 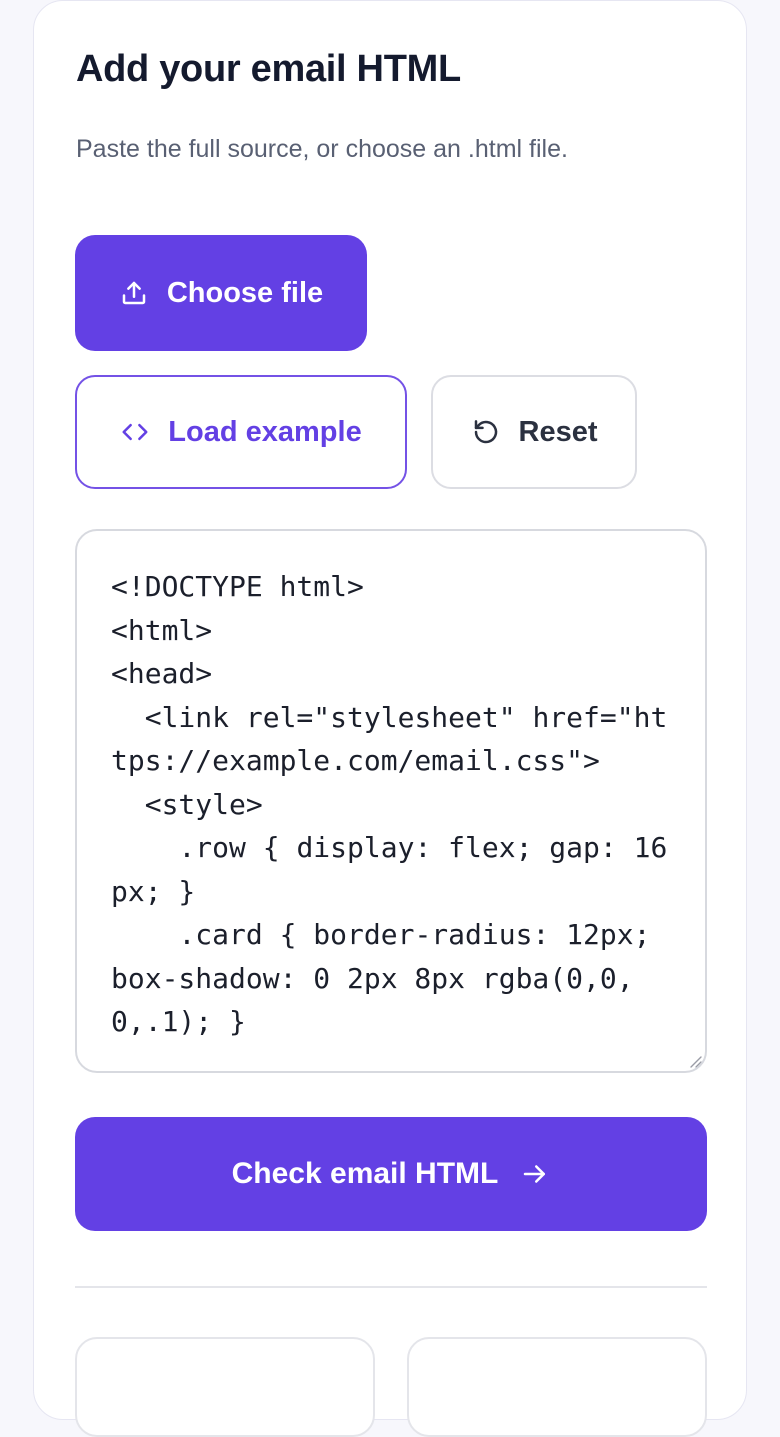 I want to click on choose-file-button: Choose file, so click(x=221, y=293).